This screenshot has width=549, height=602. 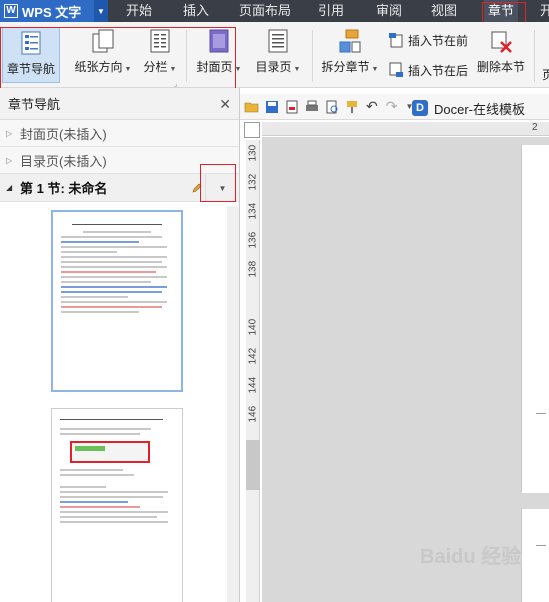 What do you see at coordinates (389, 11) in the screenshot?
I see `menu-review: 审阅` at bounding box center [389, 11].